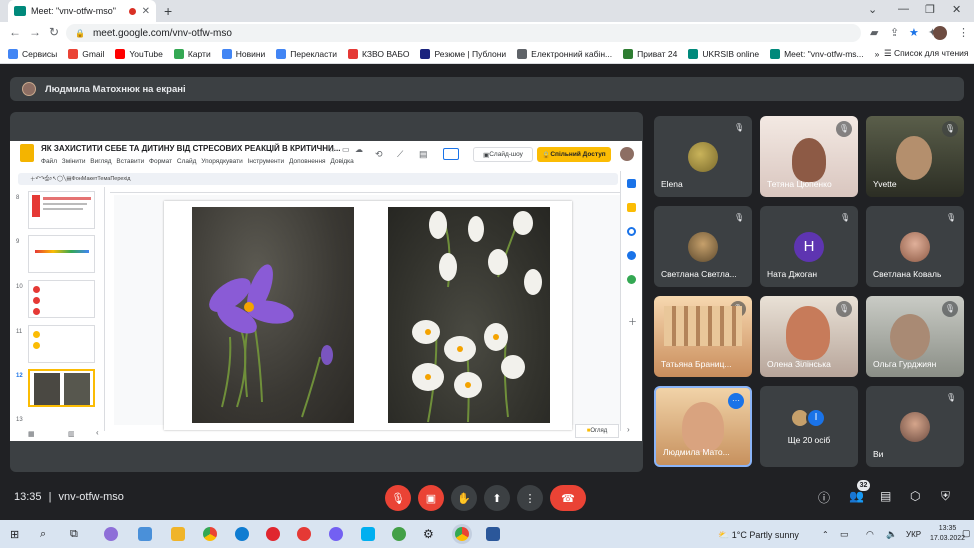 This screenshot has height=548, width=974. Describe the element at coordinates (631, 207) in the screenshot. I see `keep-icon` at that location.